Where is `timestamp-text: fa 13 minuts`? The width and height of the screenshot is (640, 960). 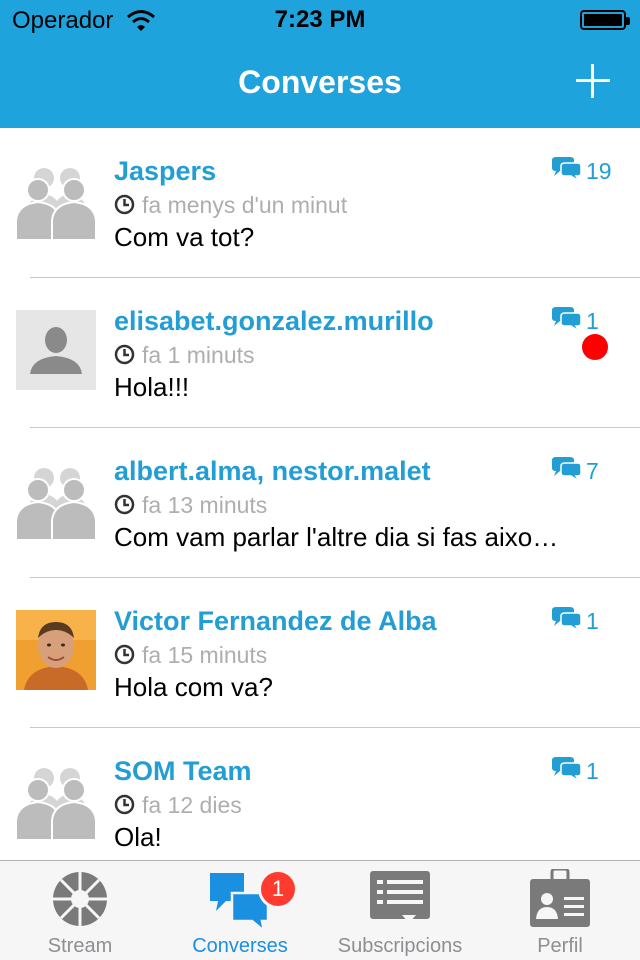
timestamp-text: fa 13 minuts is located at coordinates (205, 505).